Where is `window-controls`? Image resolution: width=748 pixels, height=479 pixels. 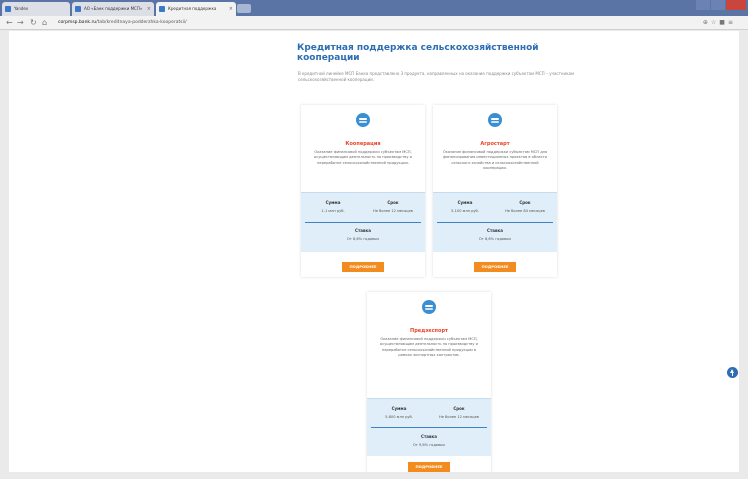 window-controls is located at coordinates (720, 5).